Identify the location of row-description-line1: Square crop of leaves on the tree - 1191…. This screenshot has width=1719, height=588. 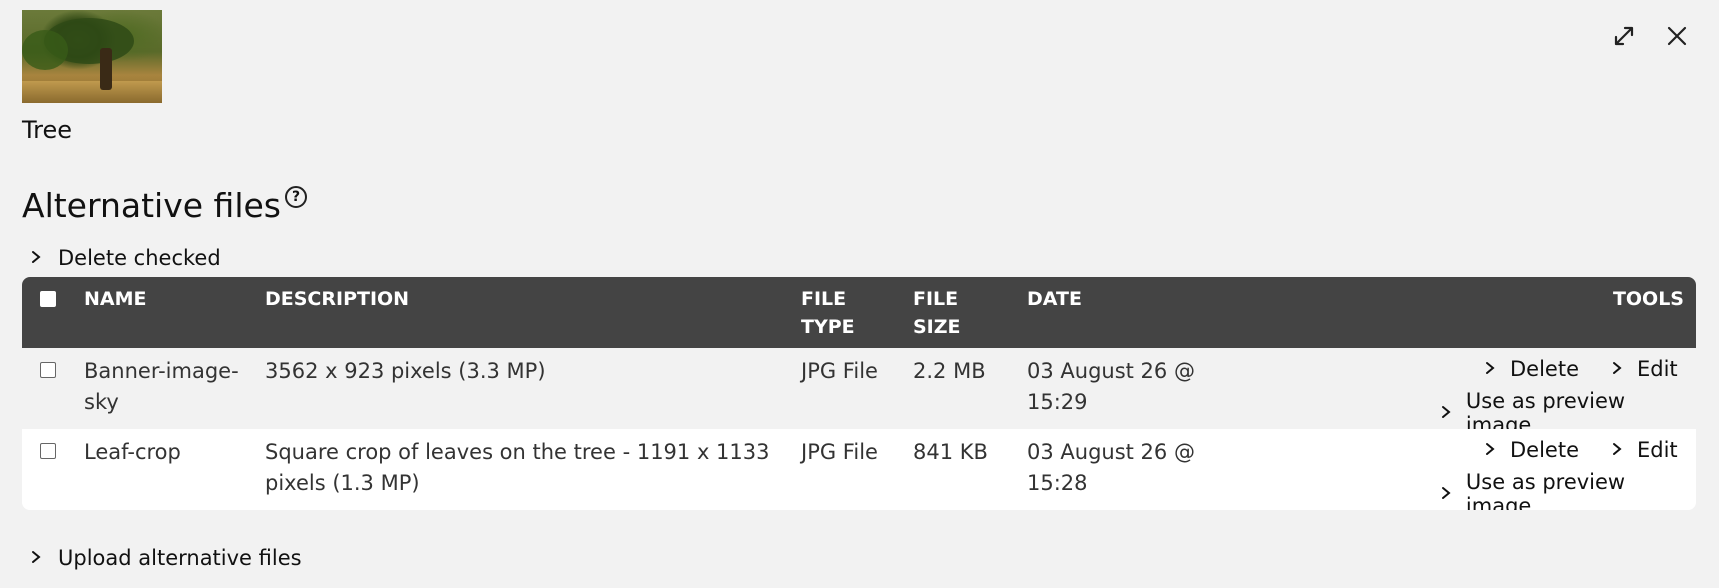
(517, 452).